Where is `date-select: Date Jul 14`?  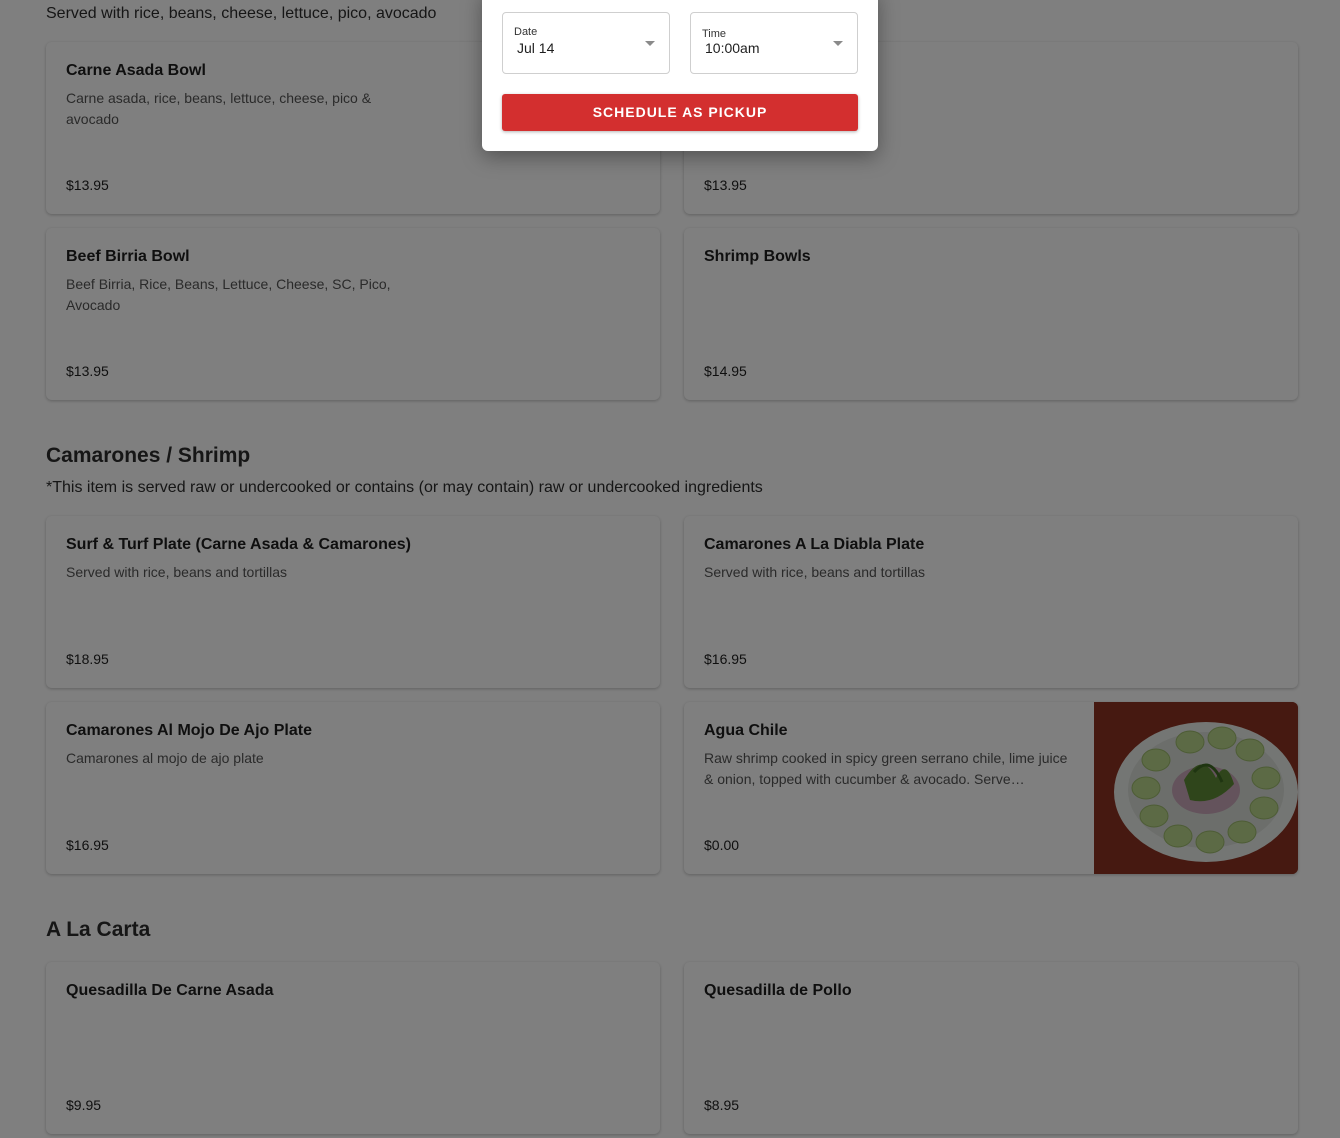 date-select: Date Jul 14 is located at coordinates (586, 43).